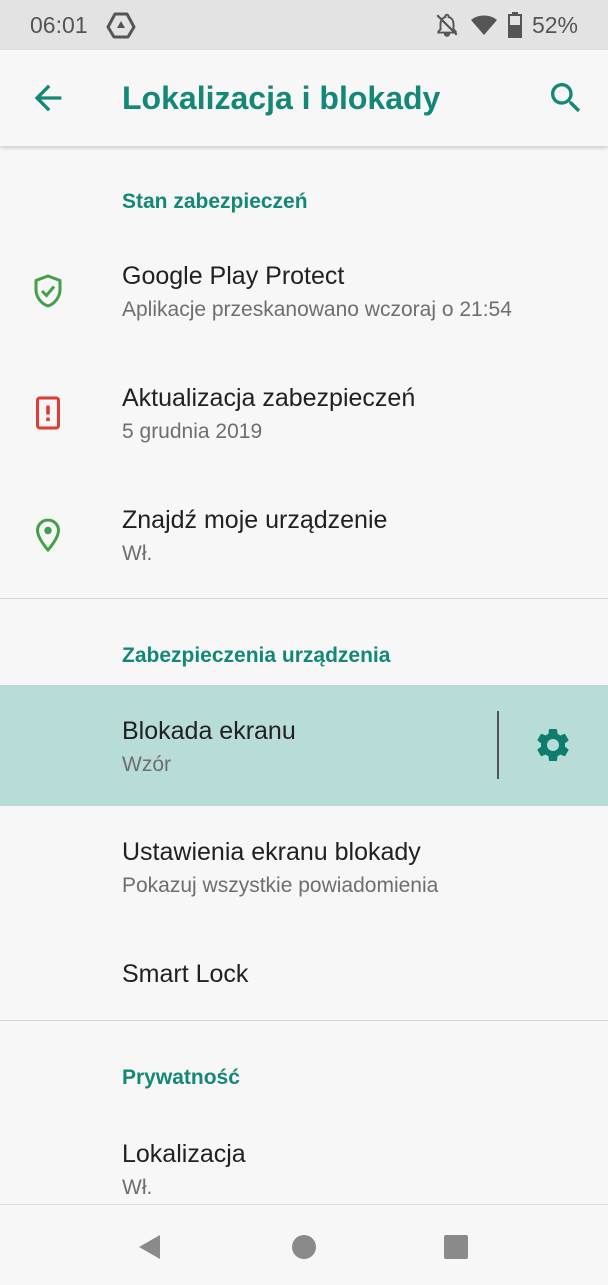 Image resolution: width=608 pixels, height=1285 pixels. I want to click on item-subtitle: Pokazuj wszystkie powiadomienia, so click(280, 885).